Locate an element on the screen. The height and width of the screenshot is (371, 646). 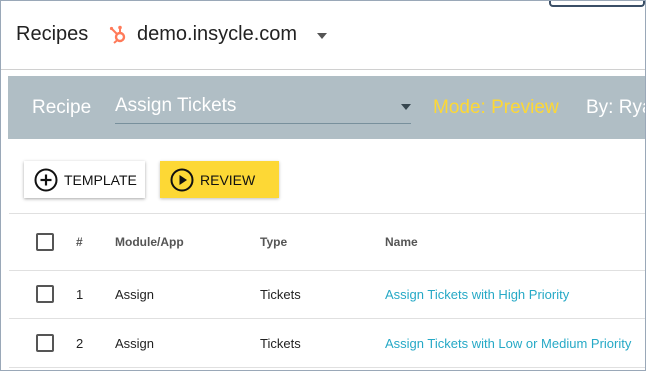
window-corner-tab is located at coordinates (597, 4).